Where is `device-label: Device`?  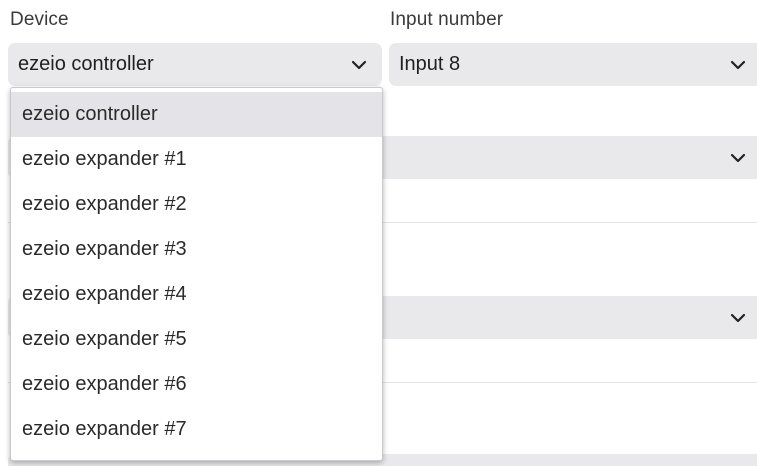
device-label: Device is located at coordinates (39, 19).